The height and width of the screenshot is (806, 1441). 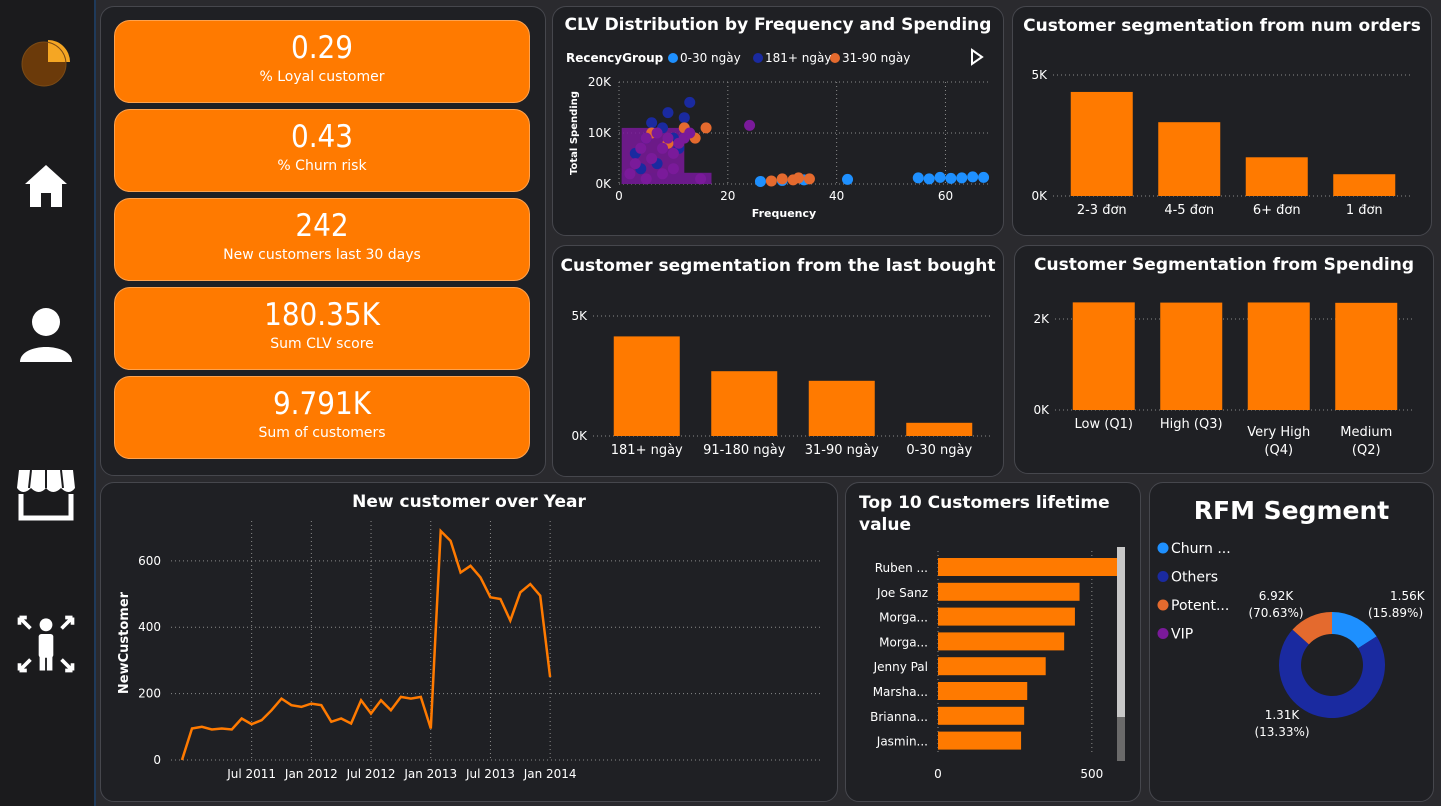 I want to click on data-label: 6.92K, so click(x=1277, y=596).